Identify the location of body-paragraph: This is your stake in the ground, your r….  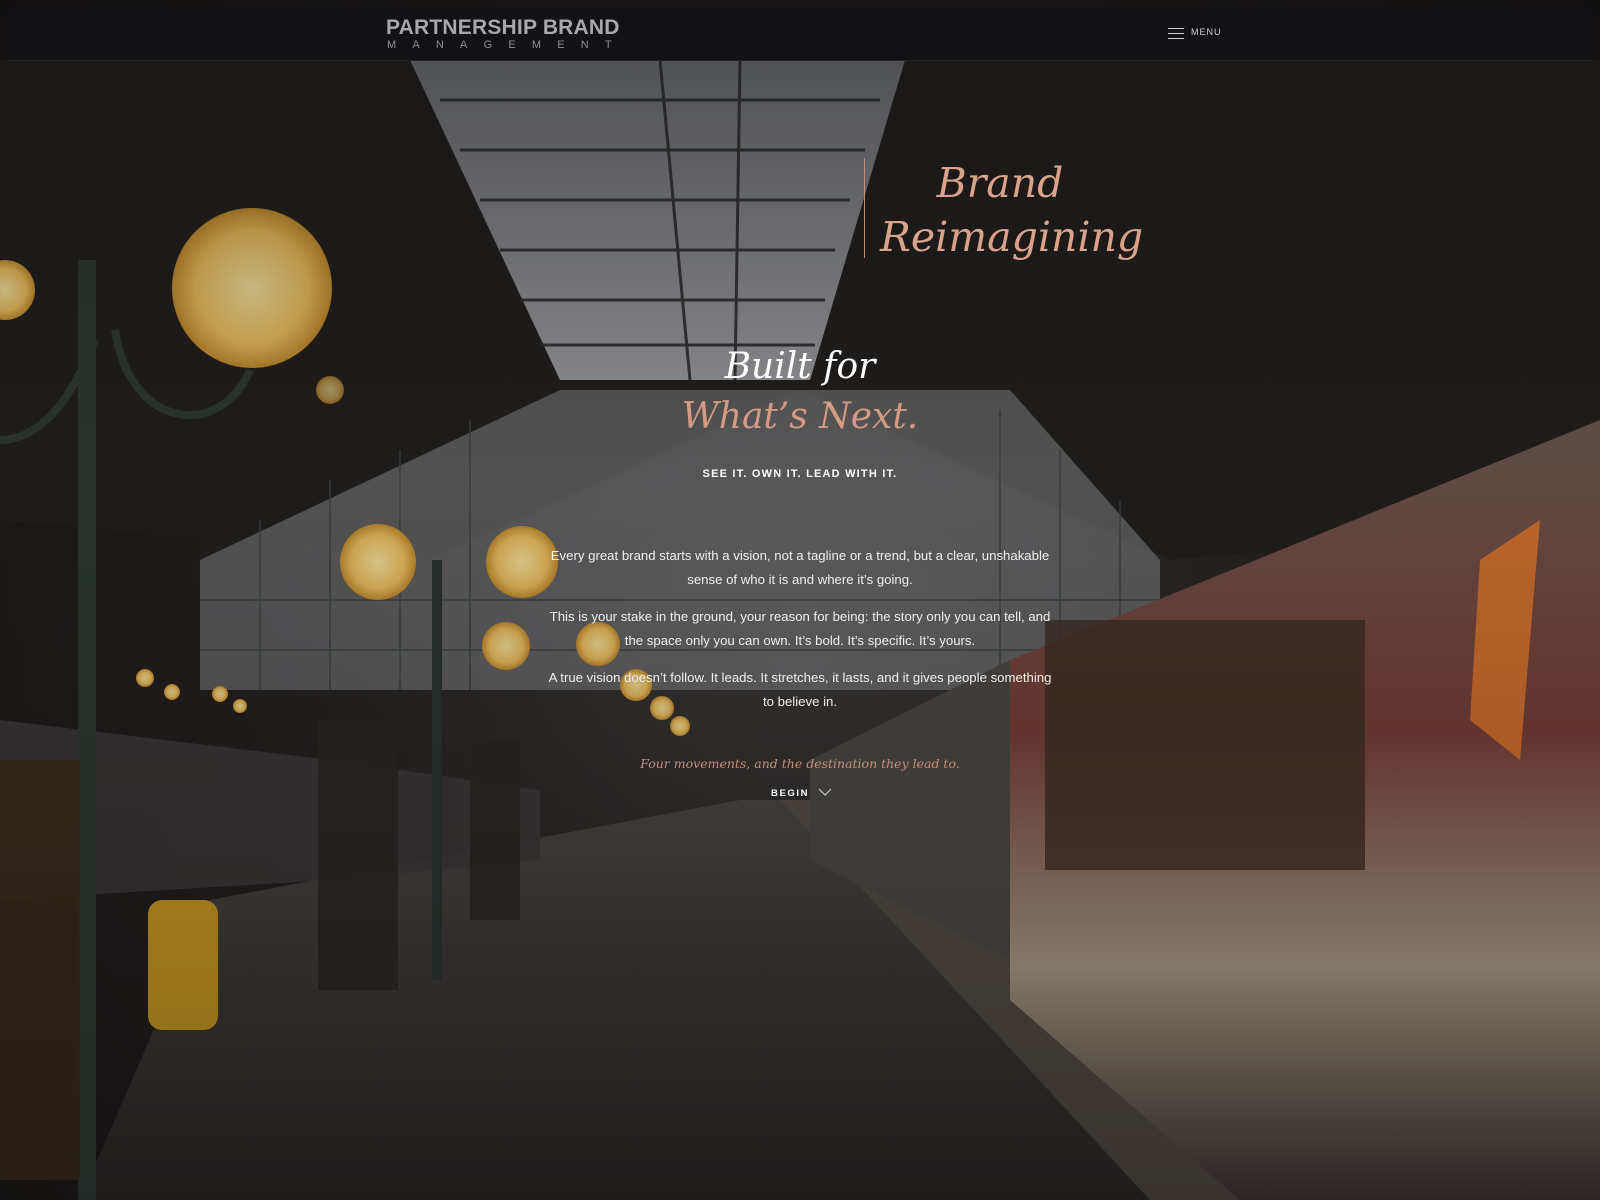
(800, 628).